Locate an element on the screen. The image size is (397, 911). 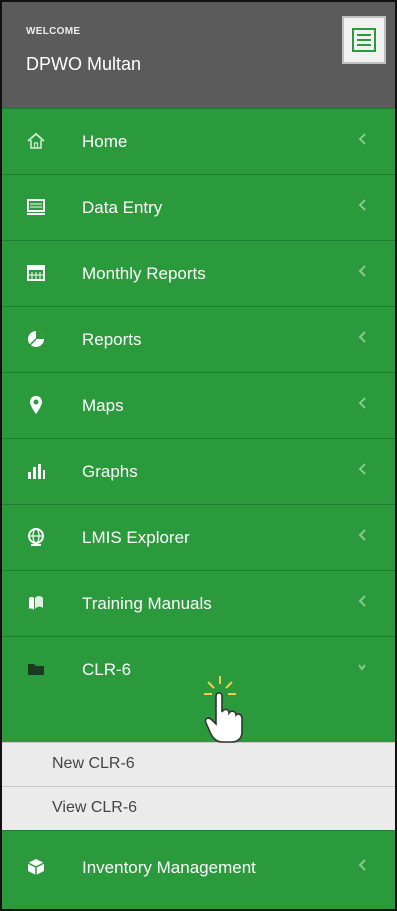
globe-icon is located at coordinates (36, 537).